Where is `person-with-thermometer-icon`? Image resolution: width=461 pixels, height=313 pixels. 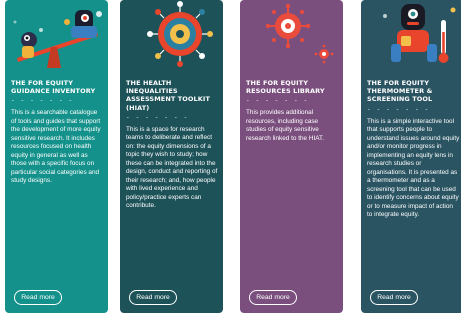
person-with-thermometer-icon is located at coordinates (419, 33).